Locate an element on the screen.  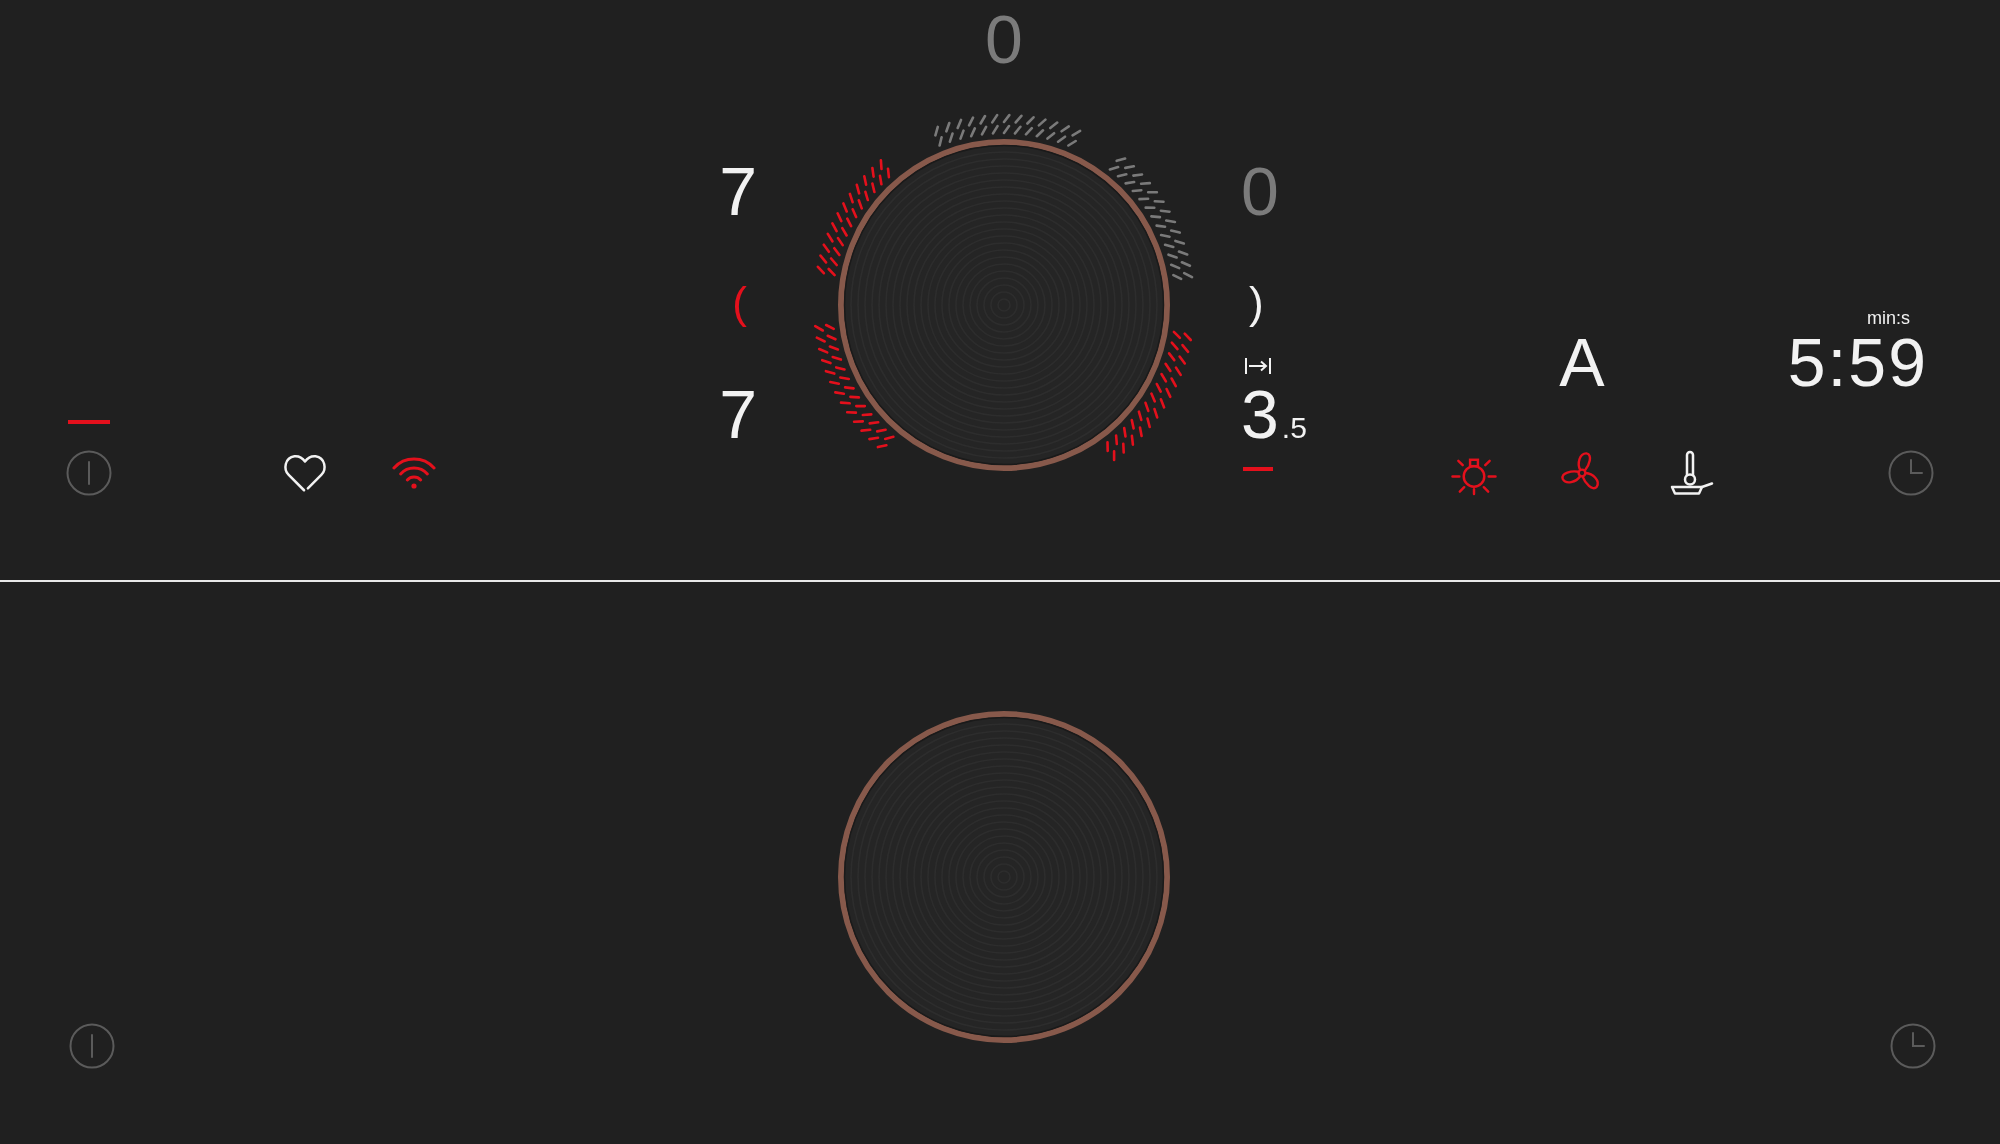
timer-readout: 5:59 is located at coordinates (1857, 362).